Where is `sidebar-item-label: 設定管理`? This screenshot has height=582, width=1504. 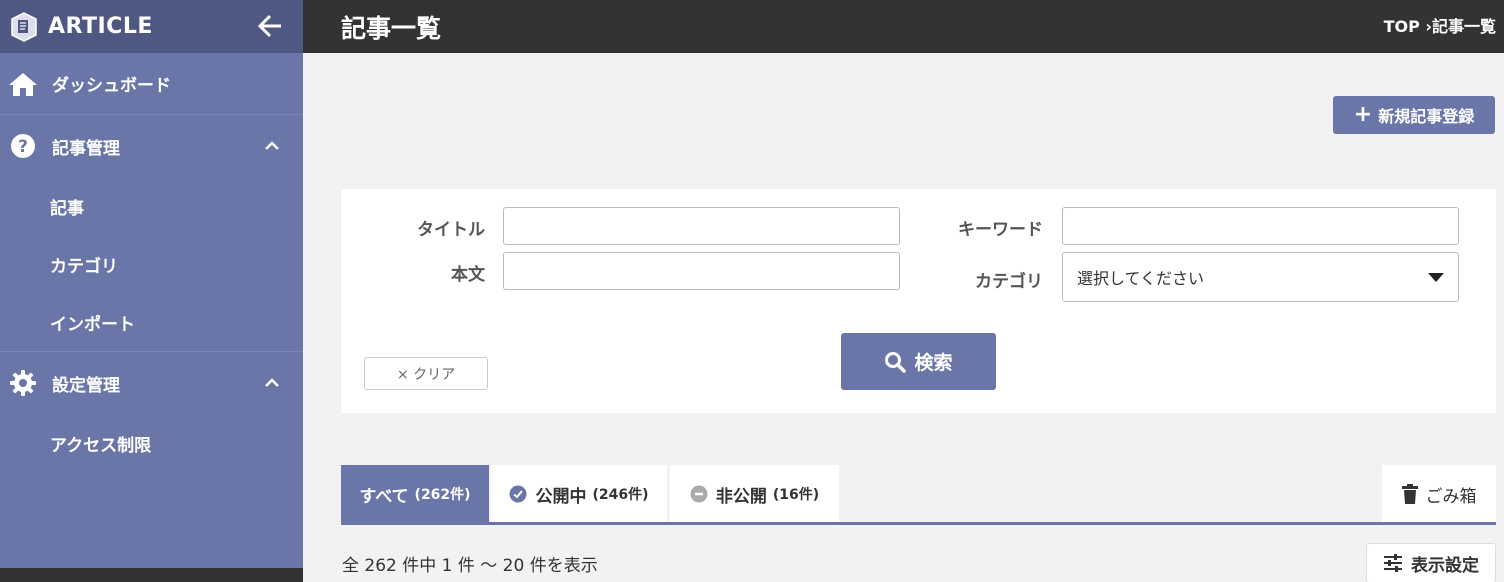
sidebar-item-label: 設定管理 is located at coordinates (86, 385).